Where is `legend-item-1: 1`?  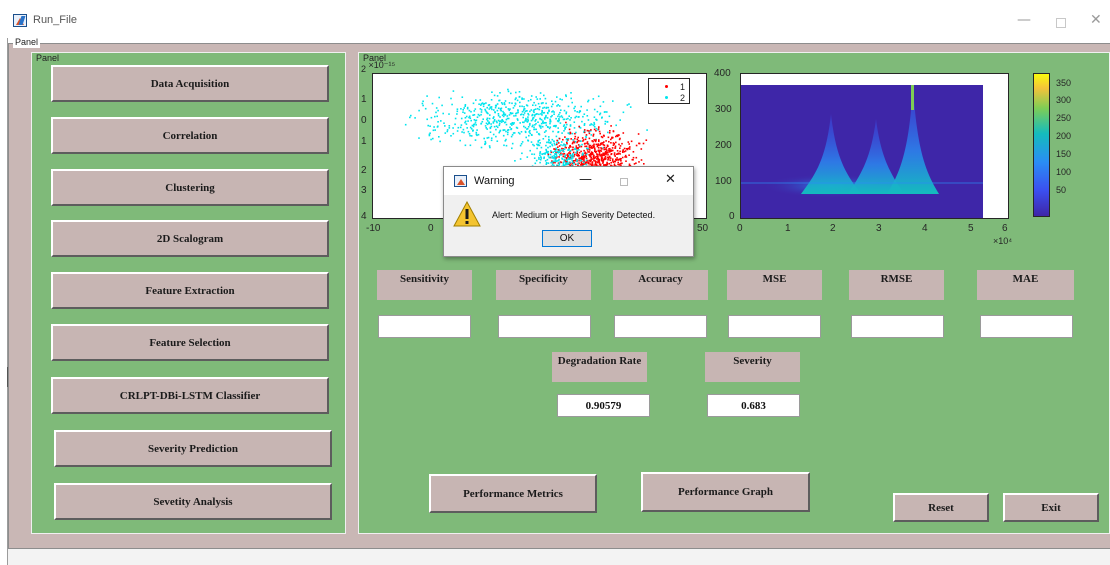 legend-item-1: 1 is located at coordinates (671, 86).